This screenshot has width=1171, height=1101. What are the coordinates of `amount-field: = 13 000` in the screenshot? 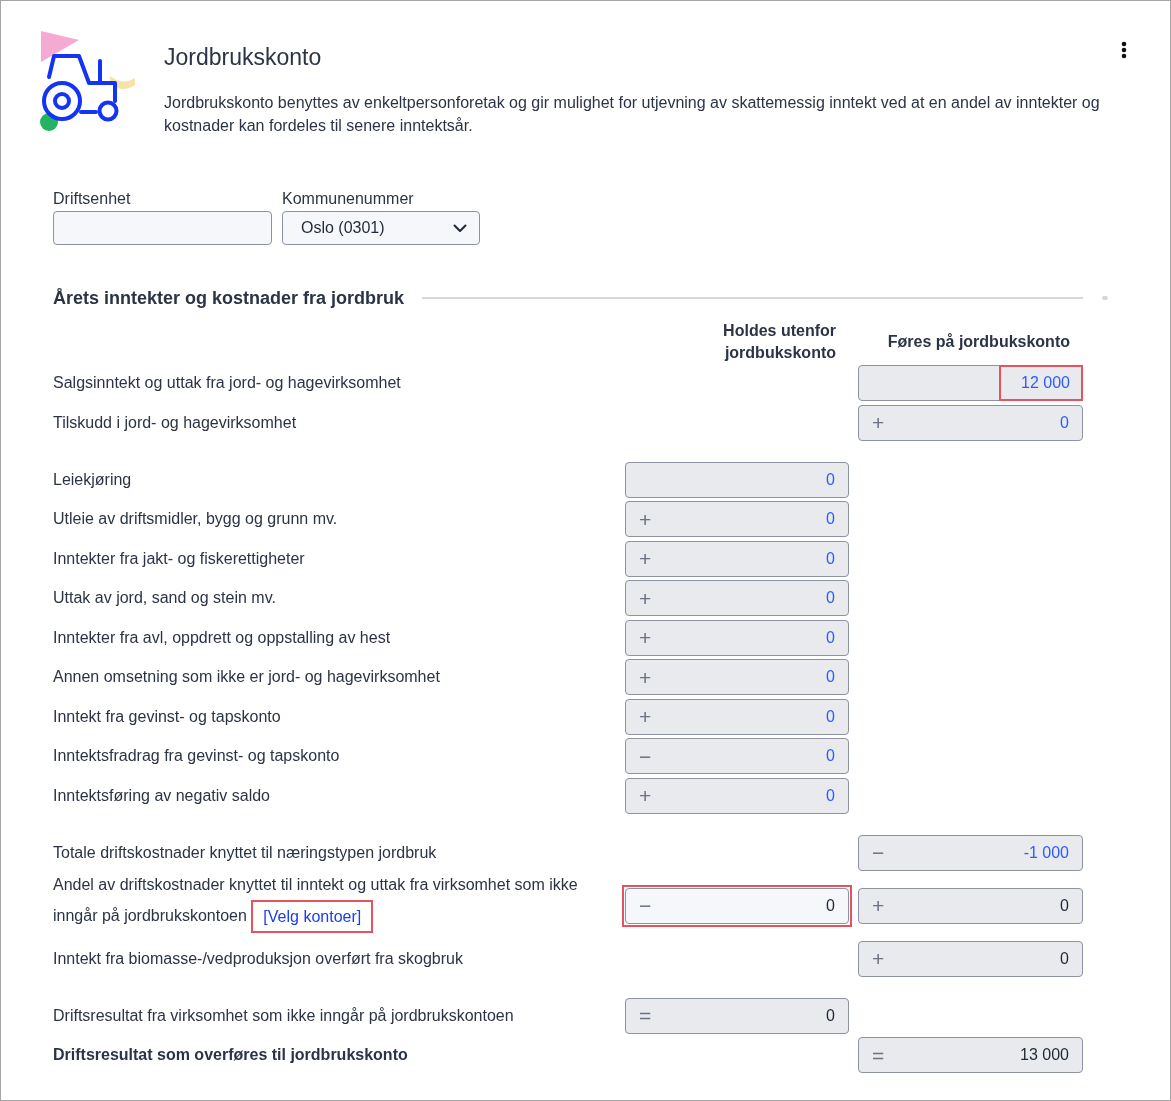 It's located at (970, 1055).